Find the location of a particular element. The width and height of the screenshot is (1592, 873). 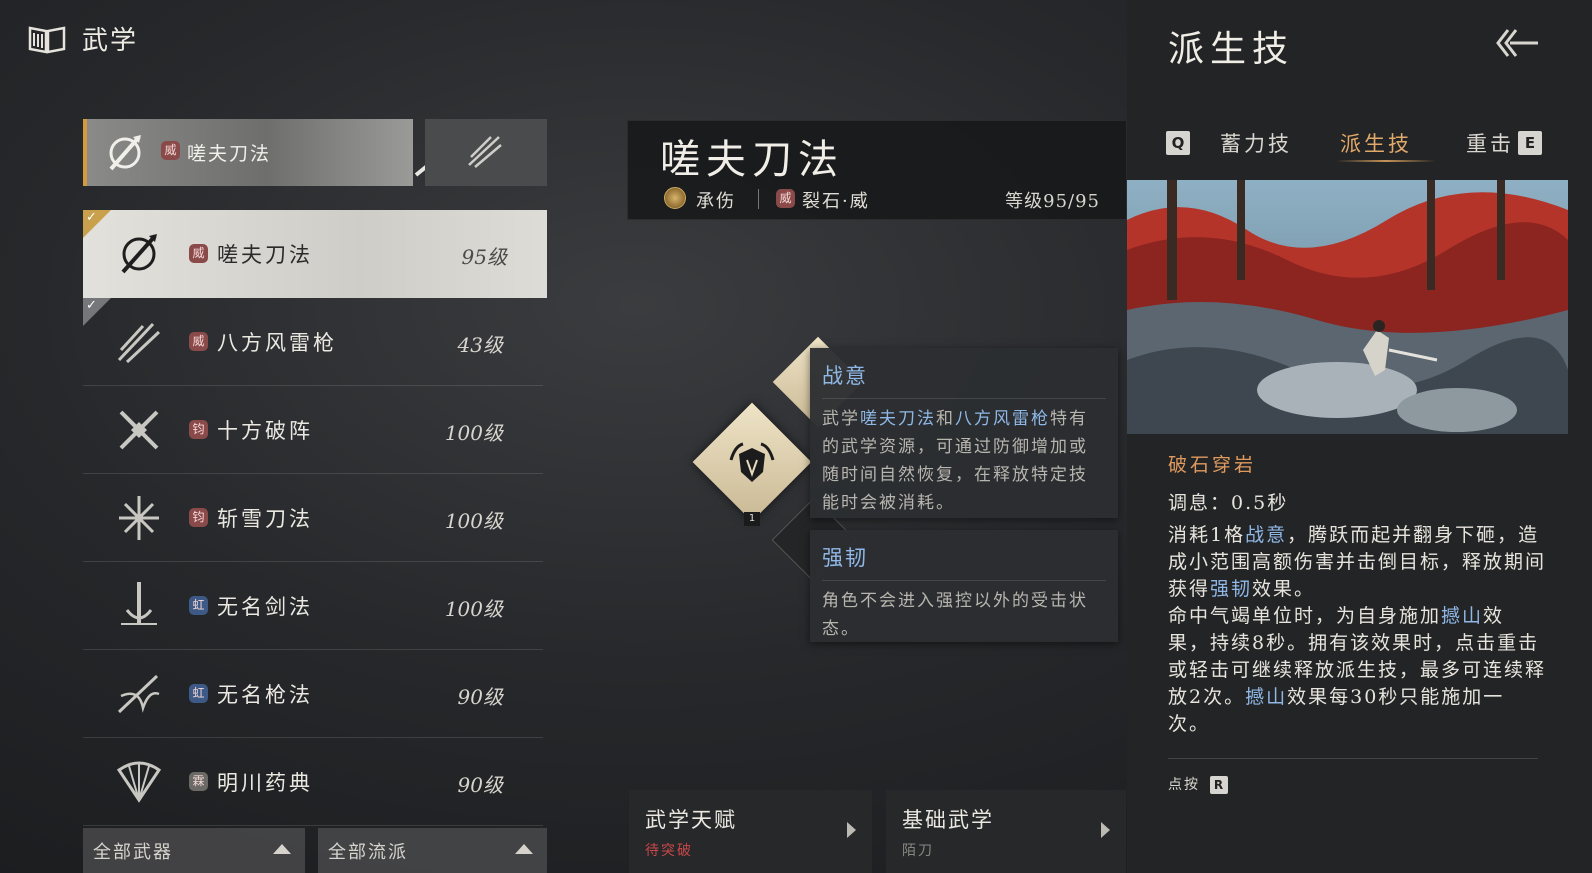

snow-blade-icon is located at coordinates (139, 518).